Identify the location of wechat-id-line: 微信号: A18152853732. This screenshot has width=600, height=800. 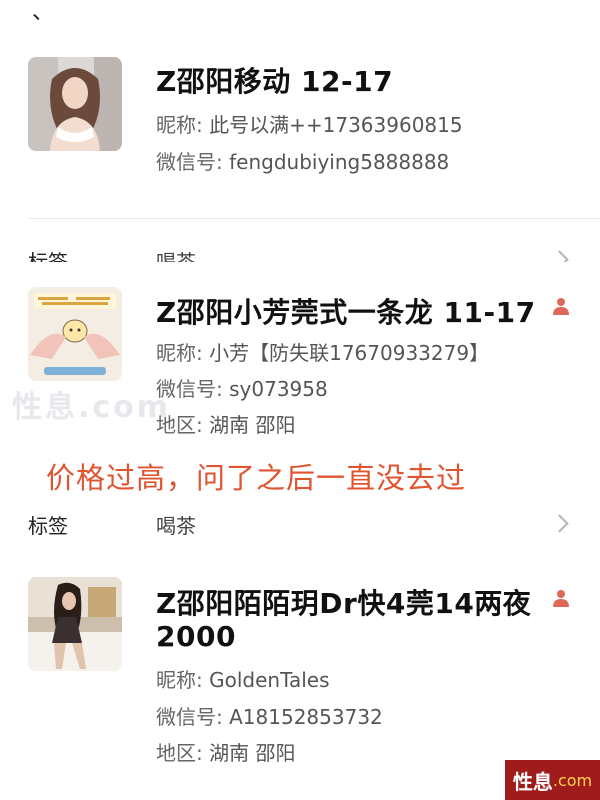
(269, 715).